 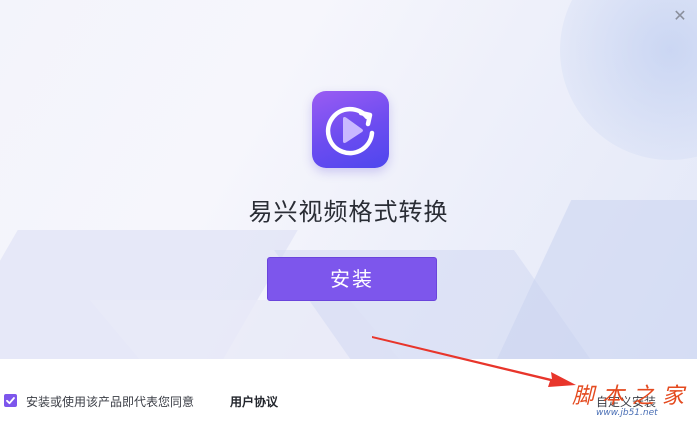 I want to click on replay-play-icon, so click(x=350, y=131).